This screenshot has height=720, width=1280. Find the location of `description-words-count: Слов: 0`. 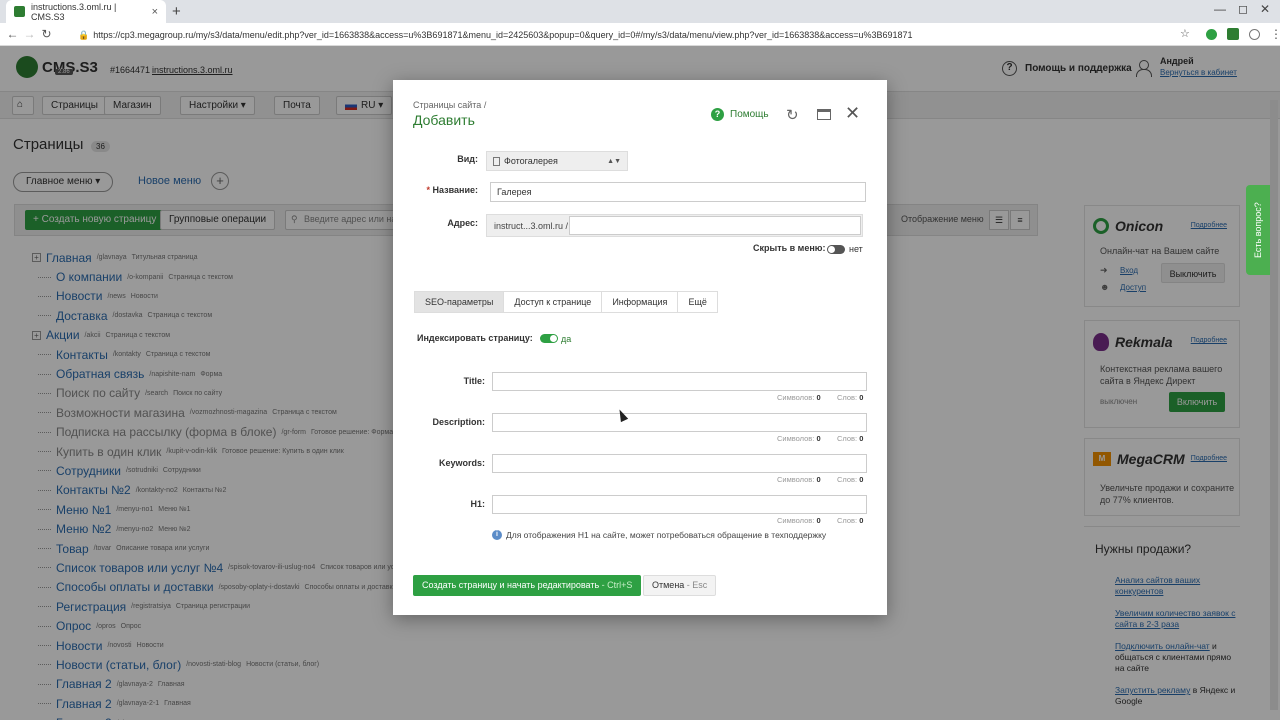

description-words-count: Слов: 0 is located at coordinates (850, 438).